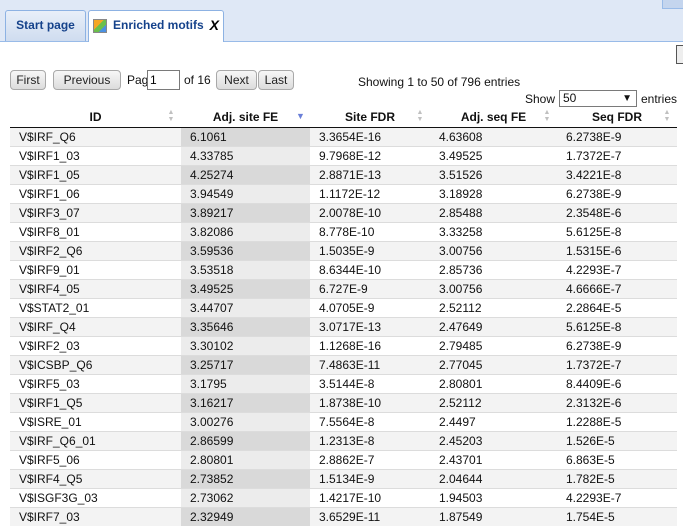 This screenshot has height=526, width=683. What do you see at coordinates (245, 384) in the screenshot?
I see `cell-adj-site-fe: 3.1795` at bounding box center [245, 384].